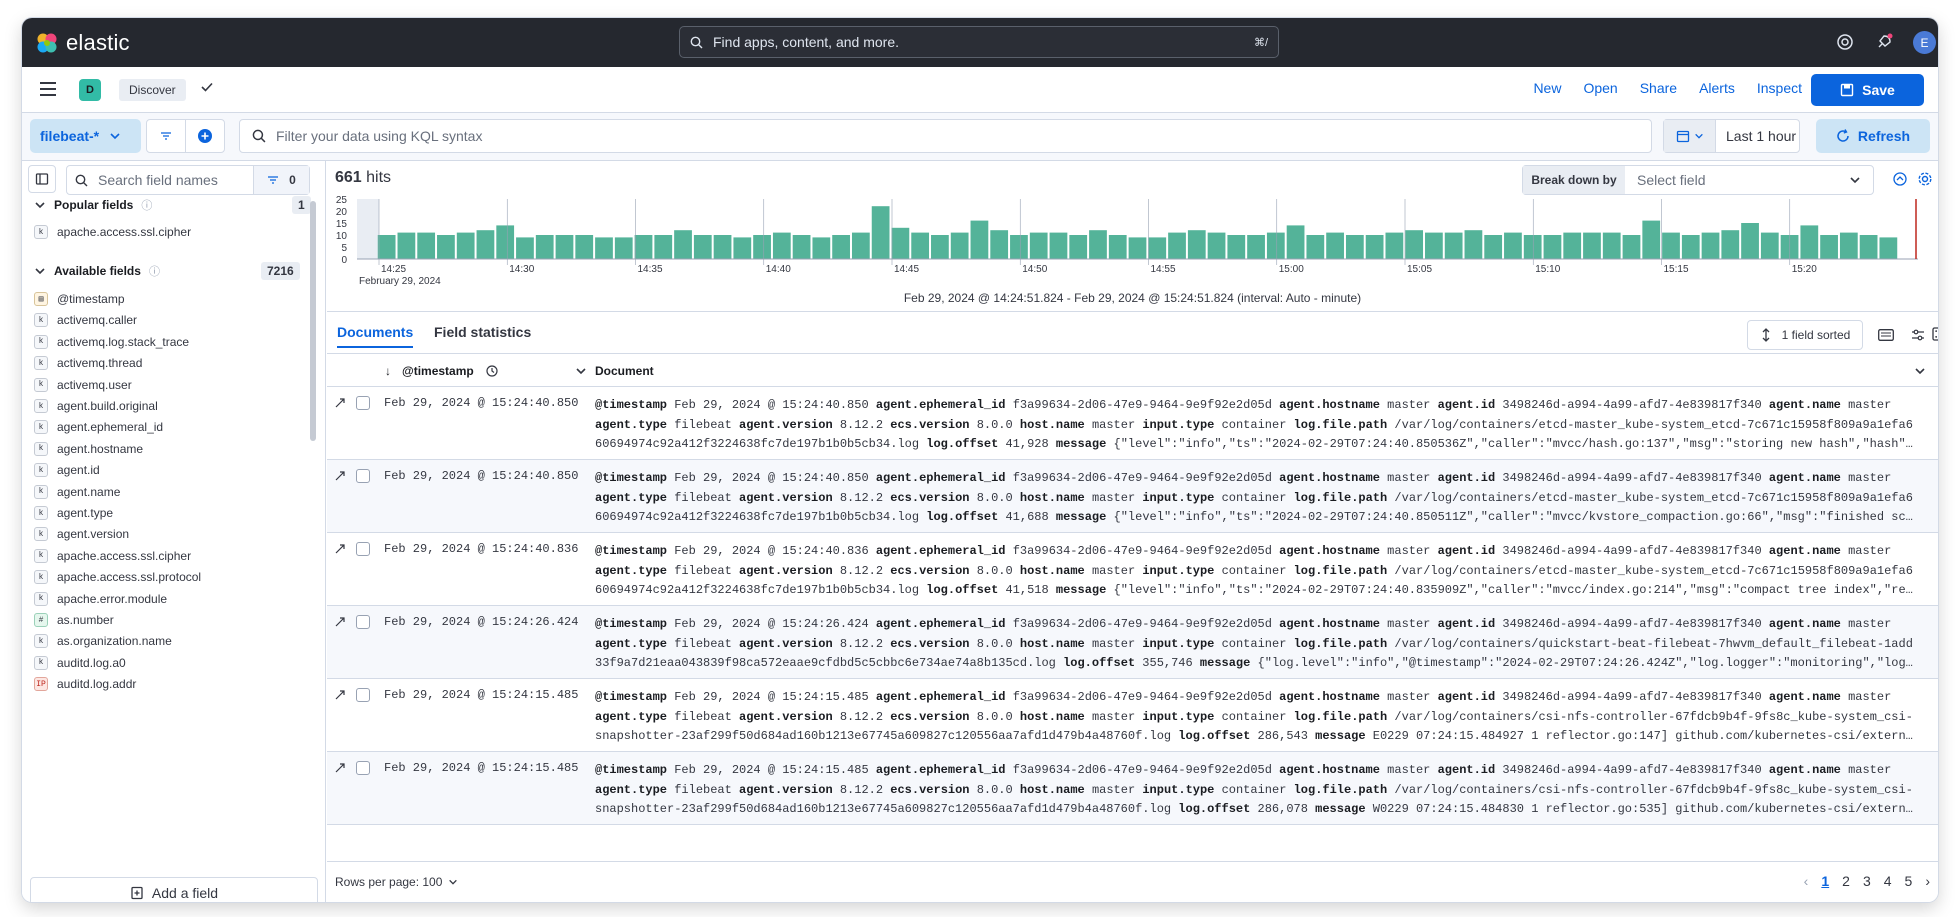 The image size is (1955, 917). I want to click on sidebar-scrollbar, so click(313, 321).